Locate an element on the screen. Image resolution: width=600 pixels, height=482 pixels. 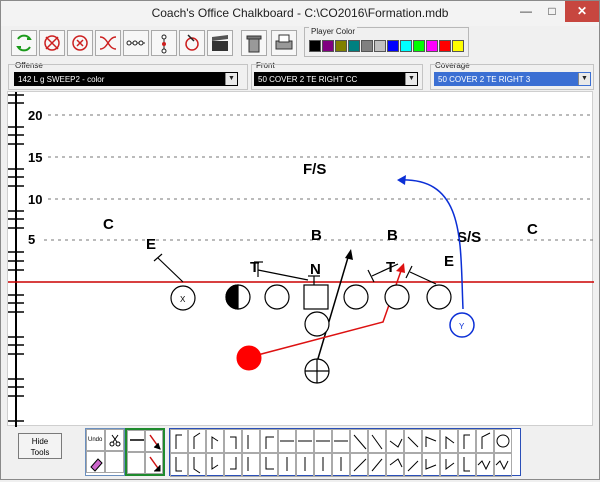
front-select: 50 COVER 2 TE RIGHT CC ▼ is located at coordinates (336, 79).